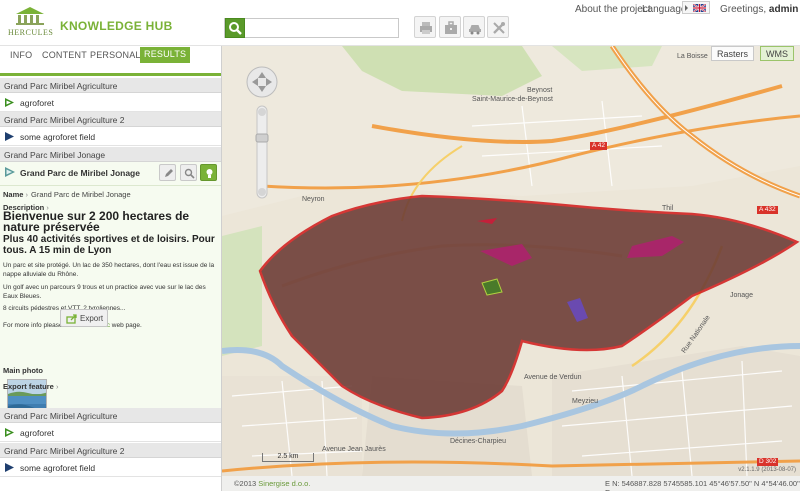 The image size is (800, 491). Describe the element at coordinates (777, 53) in the screenshot. I see `layer-wms: WMS` at that location.